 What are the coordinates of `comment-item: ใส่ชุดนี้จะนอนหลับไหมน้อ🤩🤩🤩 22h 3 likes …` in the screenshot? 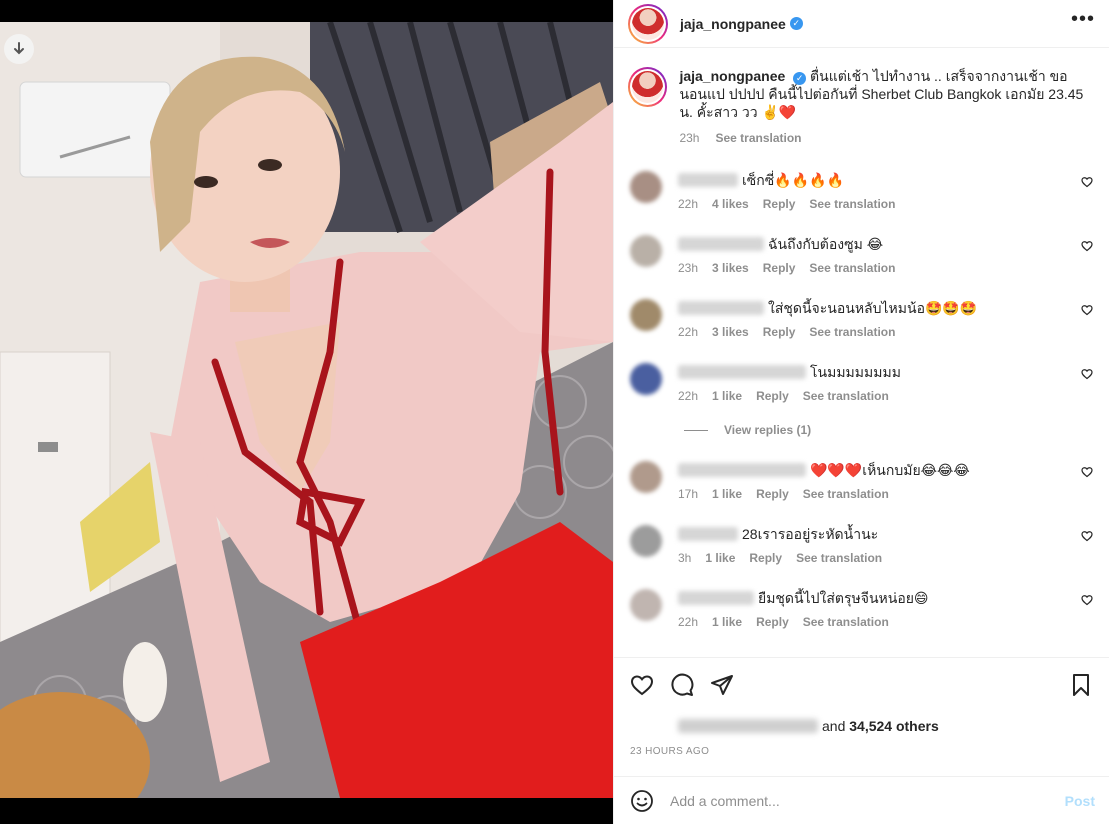 It's located at (860, 311).